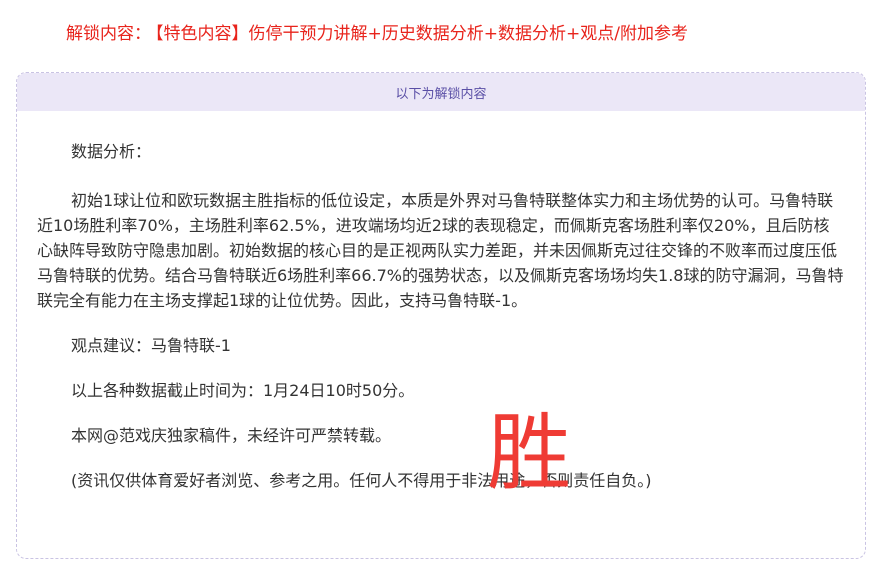 Image resolution: width=893 pixels, height=581 pixels. What do you see at coordinates (243, 390) in the screenshot?
I see `data-cutoff-time: 以上各种数据截止时间为：1月24日10时50分。` at bounding box center [243, 390].